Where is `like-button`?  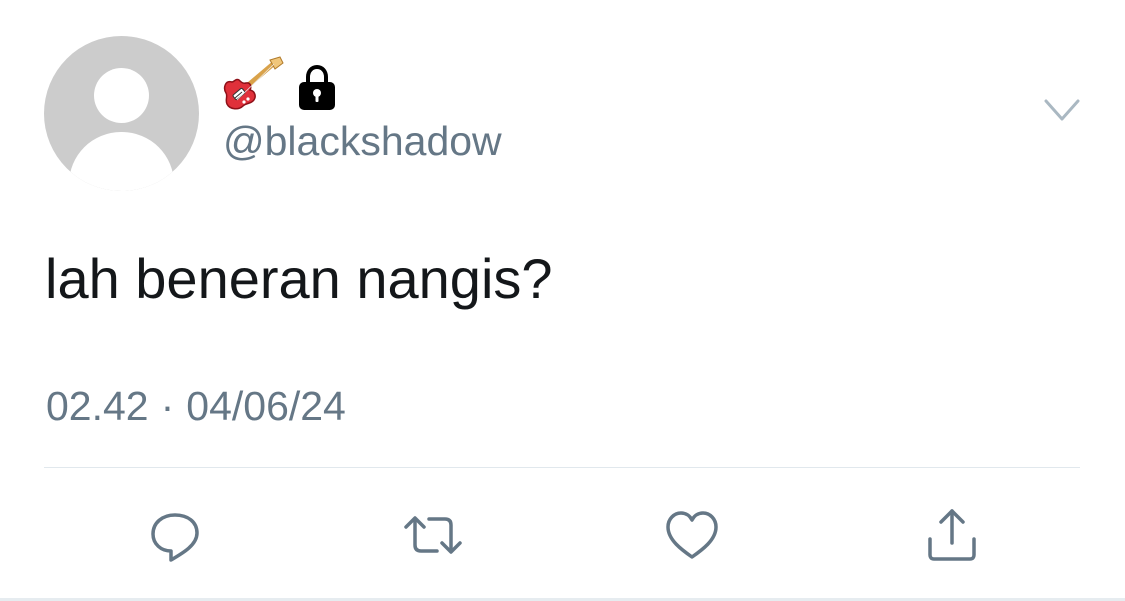
like-button is located at coordinates (692, 535).